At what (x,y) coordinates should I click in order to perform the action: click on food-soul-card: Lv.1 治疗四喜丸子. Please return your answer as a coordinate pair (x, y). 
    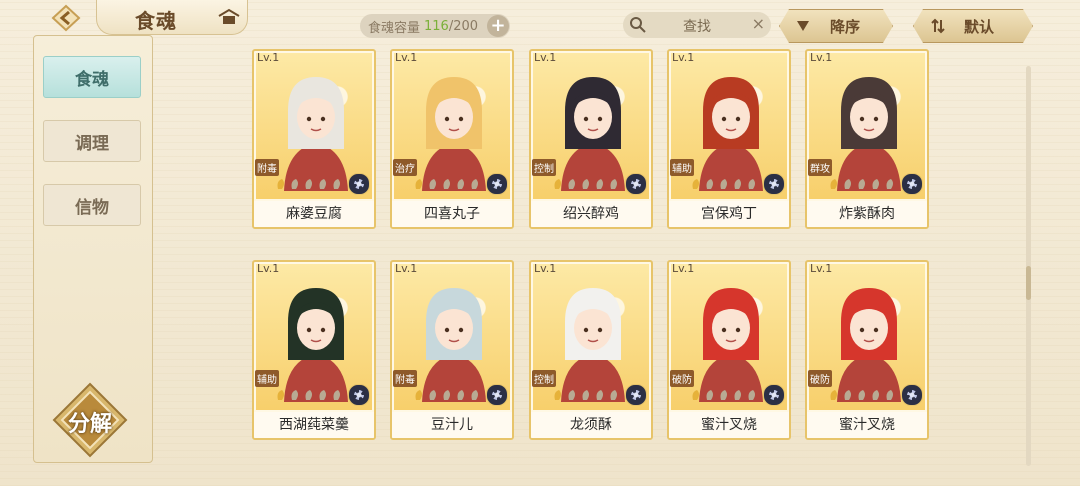
    Looking at the image, I should click on (452, 139).